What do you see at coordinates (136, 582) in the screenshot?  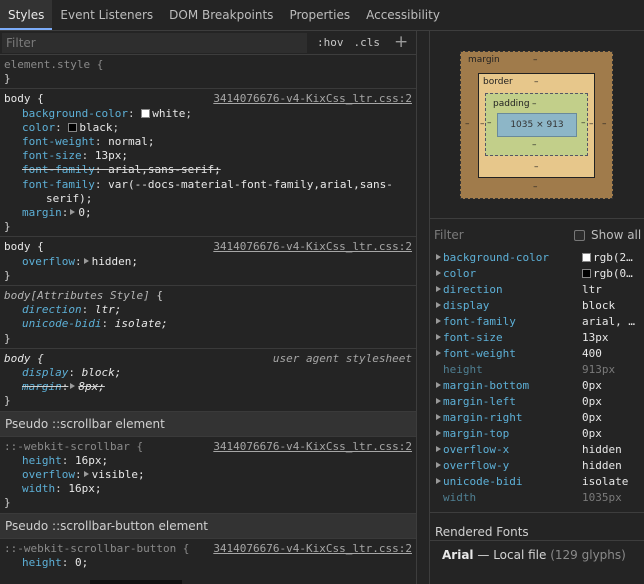 I see `horizontal-scrollbar` at bounding box center [136, 582].